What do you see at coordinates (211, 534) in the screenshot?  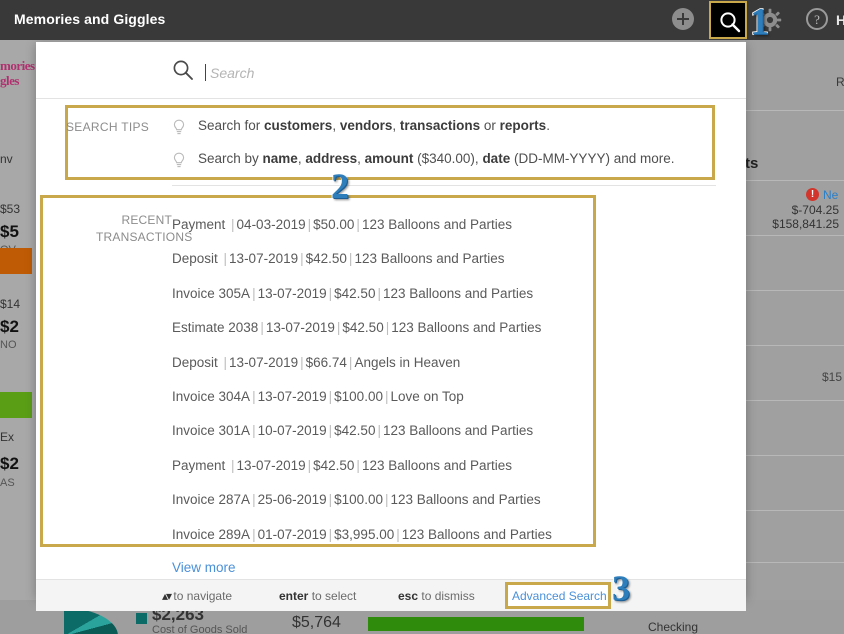 I see `transaction-type: Invoice 289A` at bounding box center [211, 534].